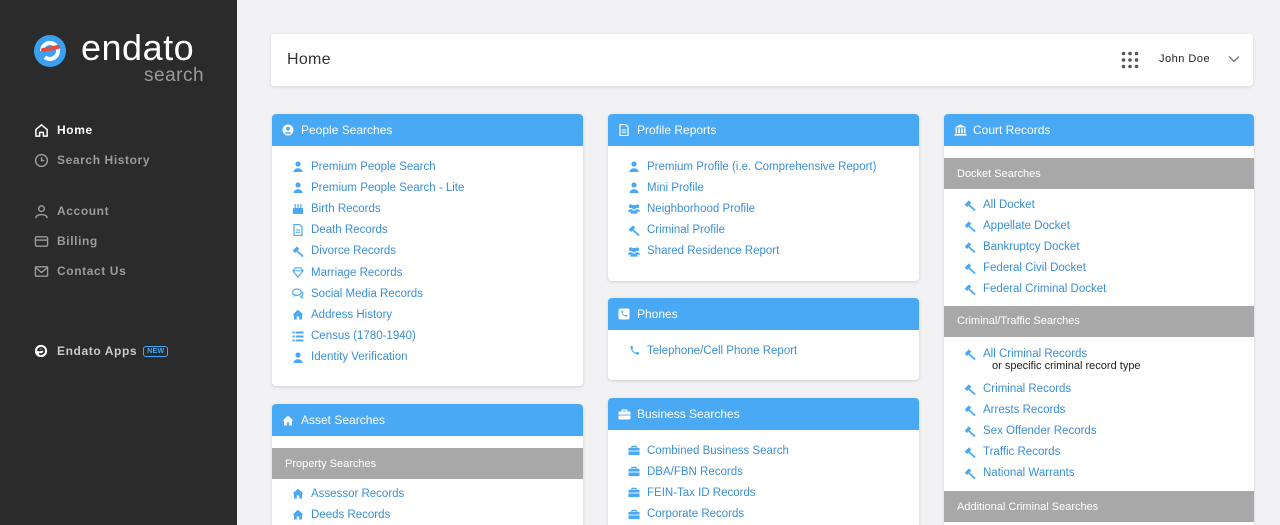 This screenshot has height=525, width=1280. Describe the element at coordinates (427, 272) in the screenshot. I see `link-marriage-records: Marriage Records` at that location.